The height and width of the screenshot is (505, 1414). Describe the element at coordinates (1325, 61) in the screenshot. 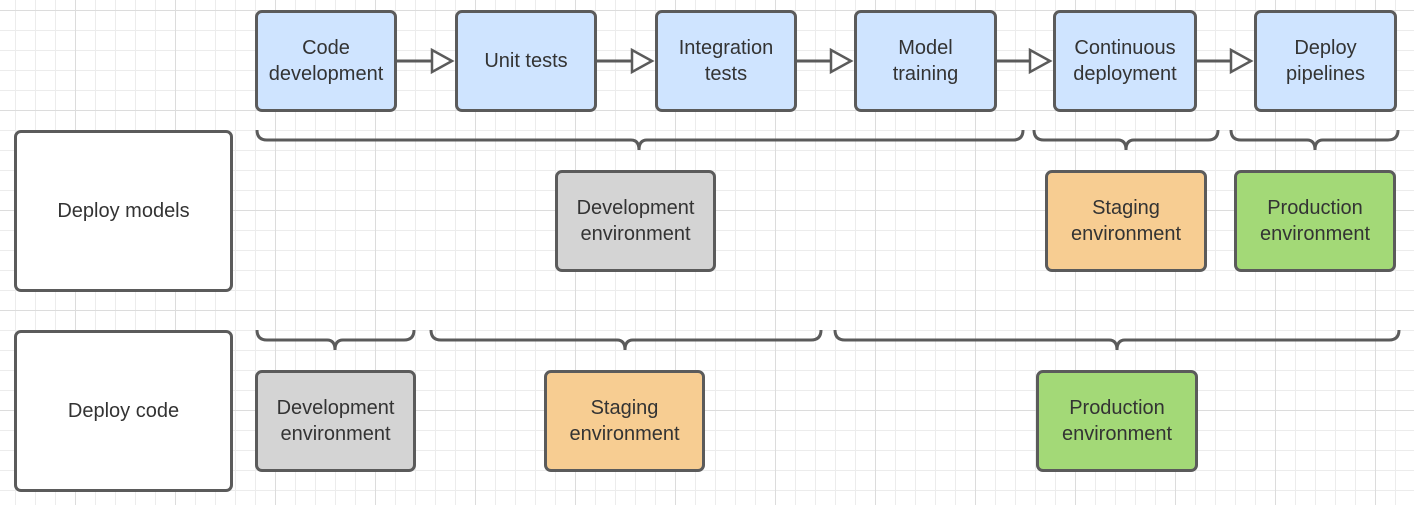

I see `stage-deploy-pipelines: Deploy pipelines` at that location.